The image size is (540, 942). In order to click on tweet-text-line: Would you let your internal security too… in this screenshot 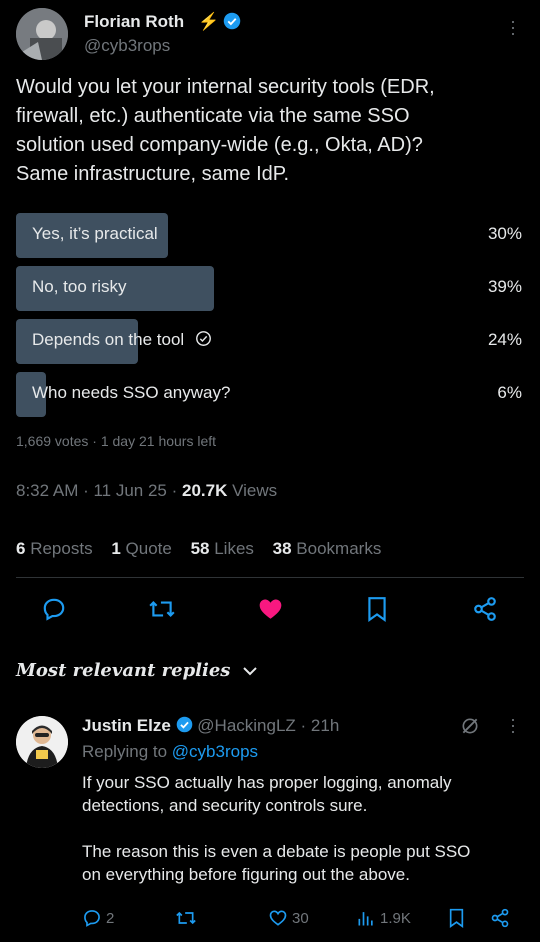, I will do `click(225, 87)`.